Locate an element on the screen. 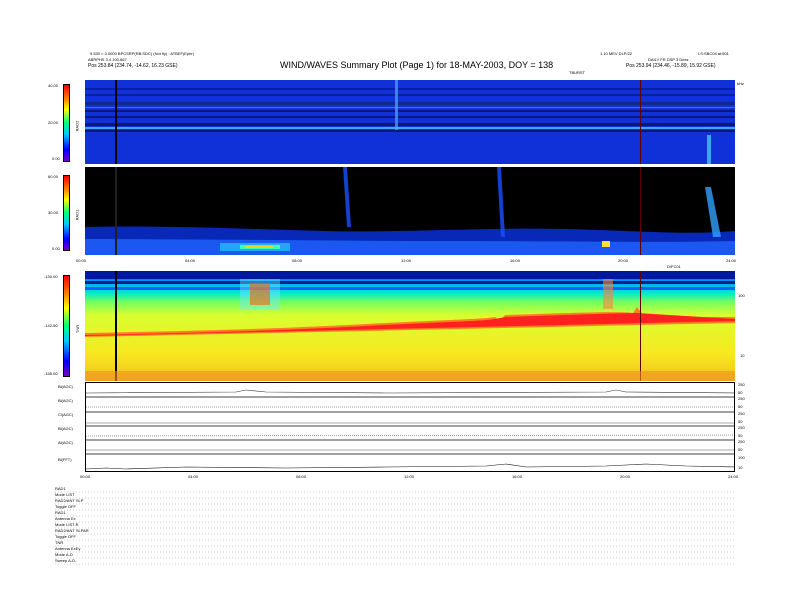 Image resolution: width=792 pixels, height=612 pixels. wave-rtick-5: 50 is located at coordinates (740, 421).